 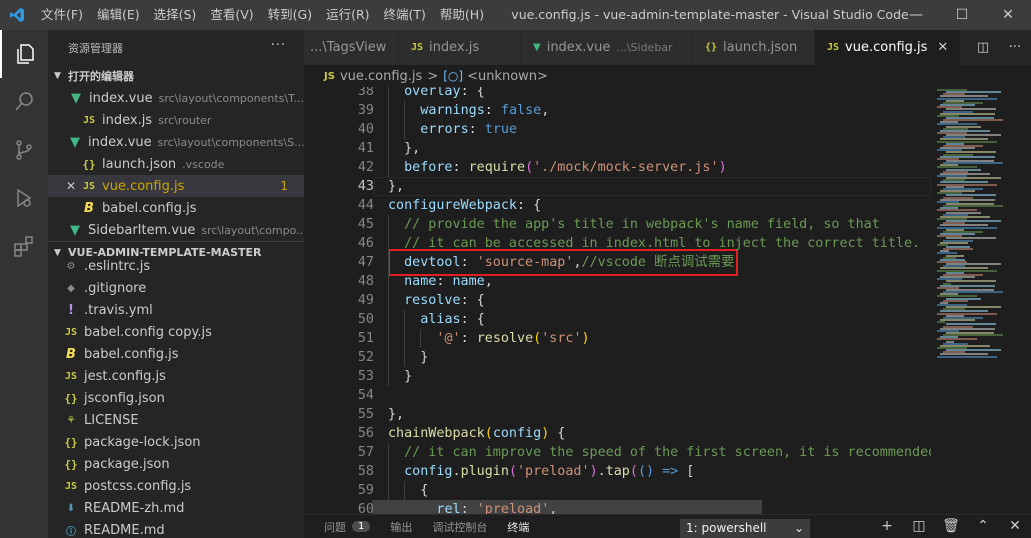 What do you see at coordinates (17, 15) in the screenshot?
I see `vscode-logo-icon` at bounding box center [17, 15].